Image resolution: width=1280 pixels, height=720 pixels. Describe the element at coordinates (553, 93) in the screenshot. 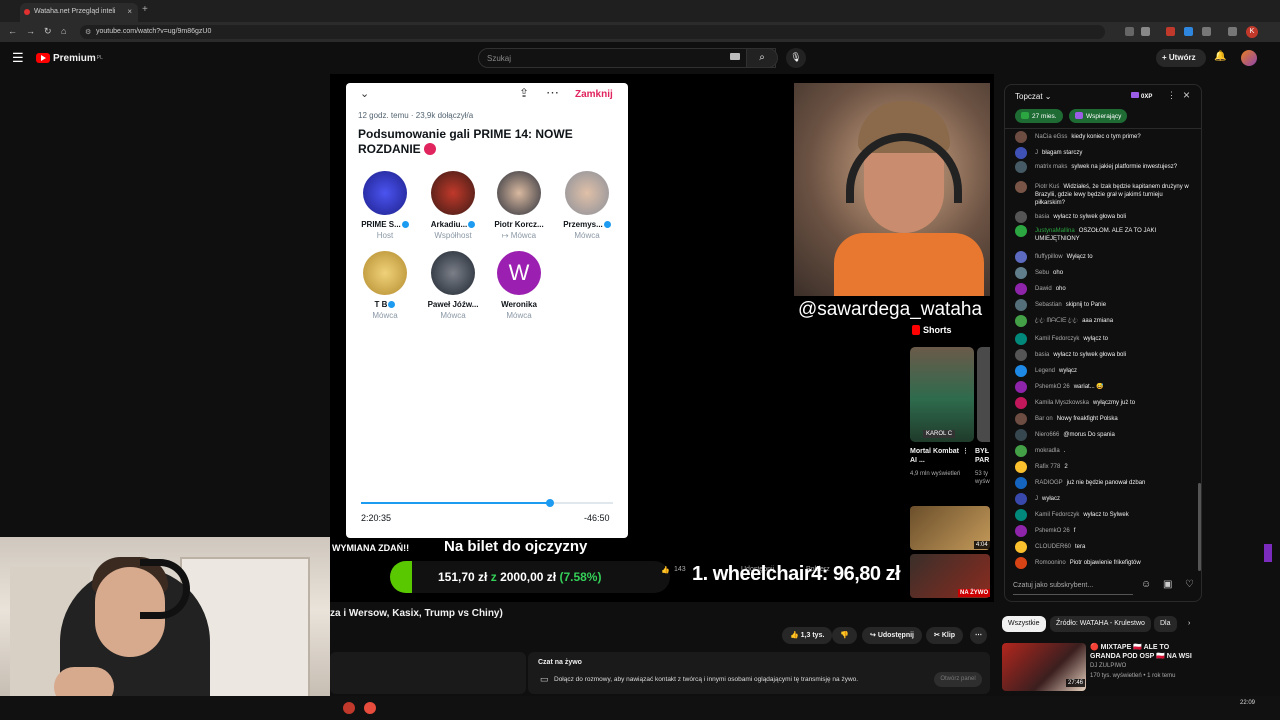

I see `more-icon: ⋯` at that location.